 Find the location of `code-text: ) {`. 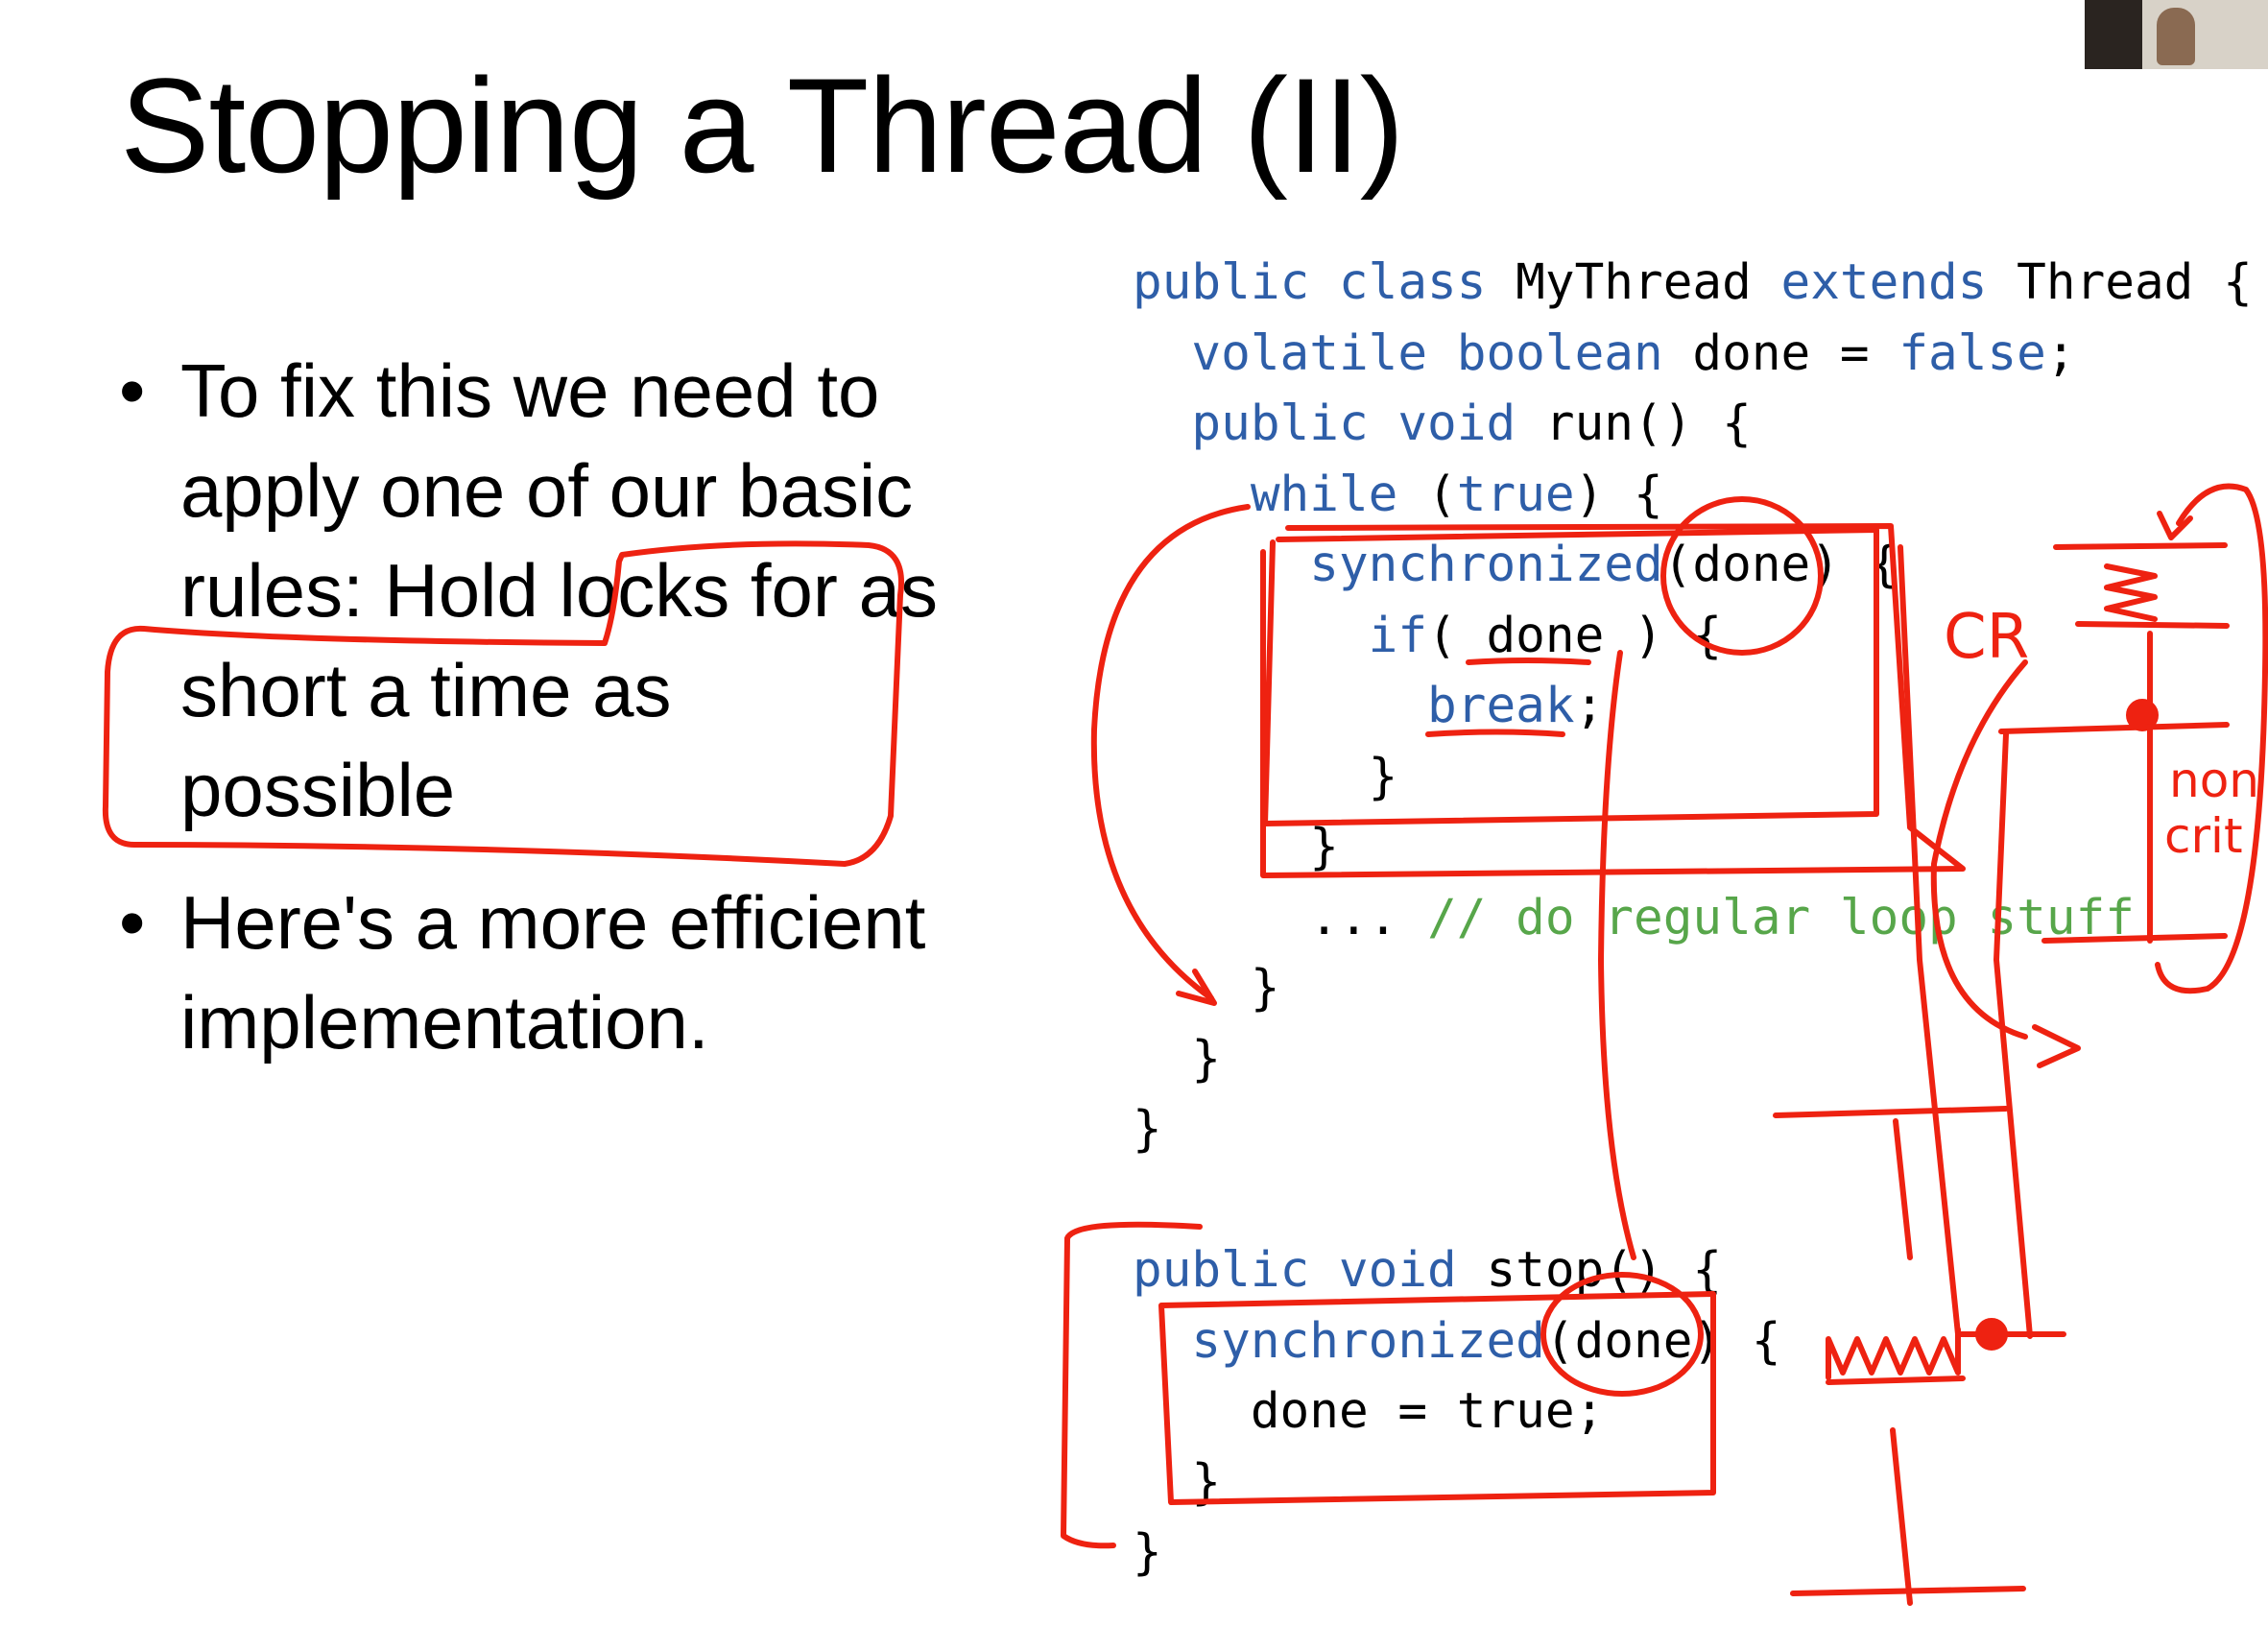

code-text: ) { is located at coordinates (1618, 494).